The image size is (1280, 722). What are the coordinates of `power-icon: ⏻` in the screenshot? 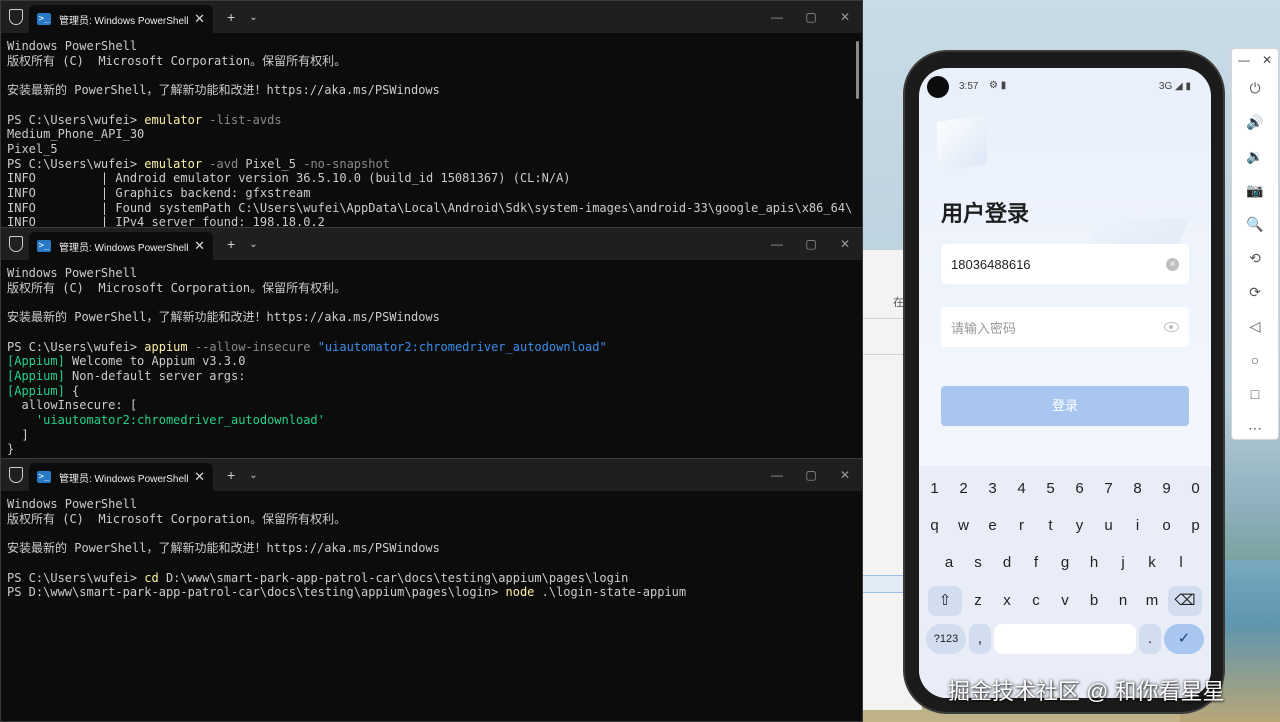 It's located at (1255, 88).